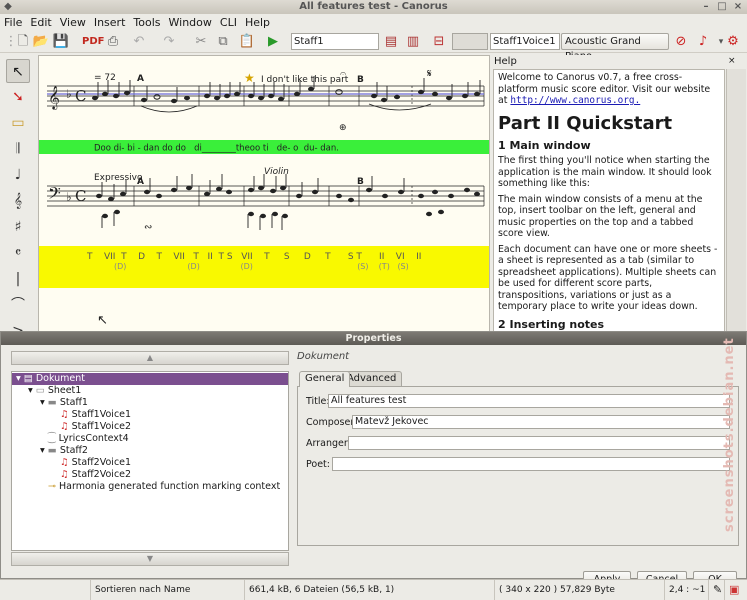 The image size is (747, 600). What do you see at coordinates (13, 22) in the screenshot?
I see `menu-file: File` at bounding box center [13, 22].